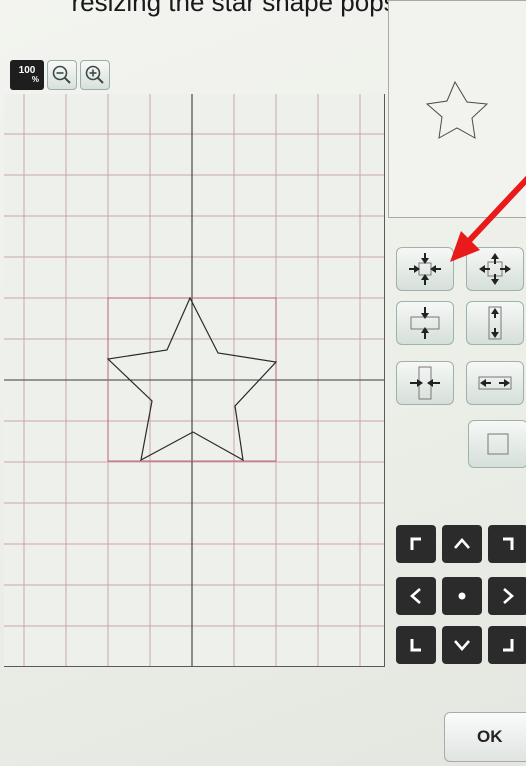 The width and height of the screenshot is (526, 766). I want to click on move-down-left-button, so click(416, 645).